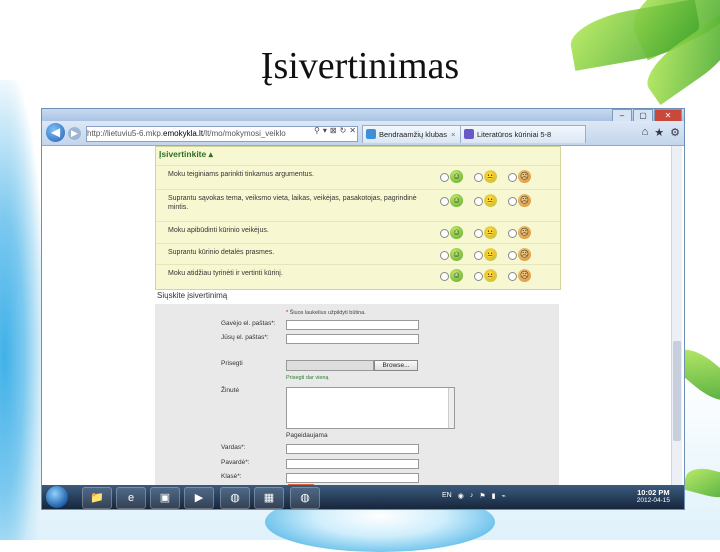  What do you see at coordinates (514, 134) in the screenshot?
I see `tab-label: Literatūros kūriniai 5-8` at bounding box center [514, 134].